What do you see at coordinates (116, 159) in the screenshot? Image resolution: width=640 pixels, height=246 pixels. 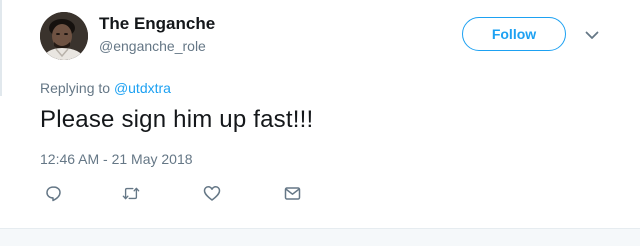 I see `tweet-timestamp: 12:46 AM - 21 May 2018` at bounding box center [116, 159].